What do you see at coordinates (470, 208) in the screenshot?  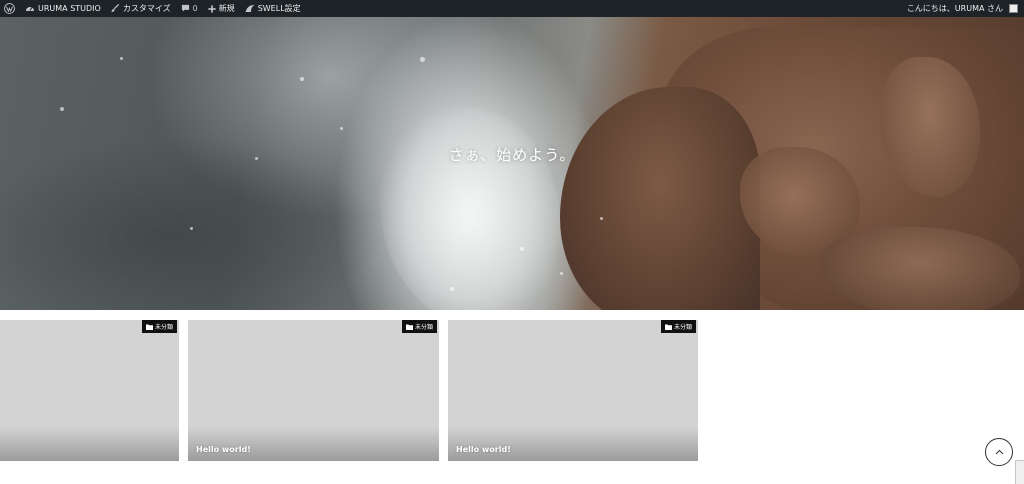 I see `hero-water-shape` at bounding box center [470, 208].